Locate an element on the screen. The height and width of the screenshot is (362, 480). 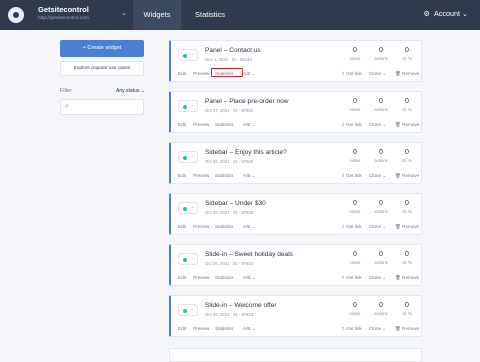
widget-title: Slide-in – Welcome offer is located at coordinates (241, 305).